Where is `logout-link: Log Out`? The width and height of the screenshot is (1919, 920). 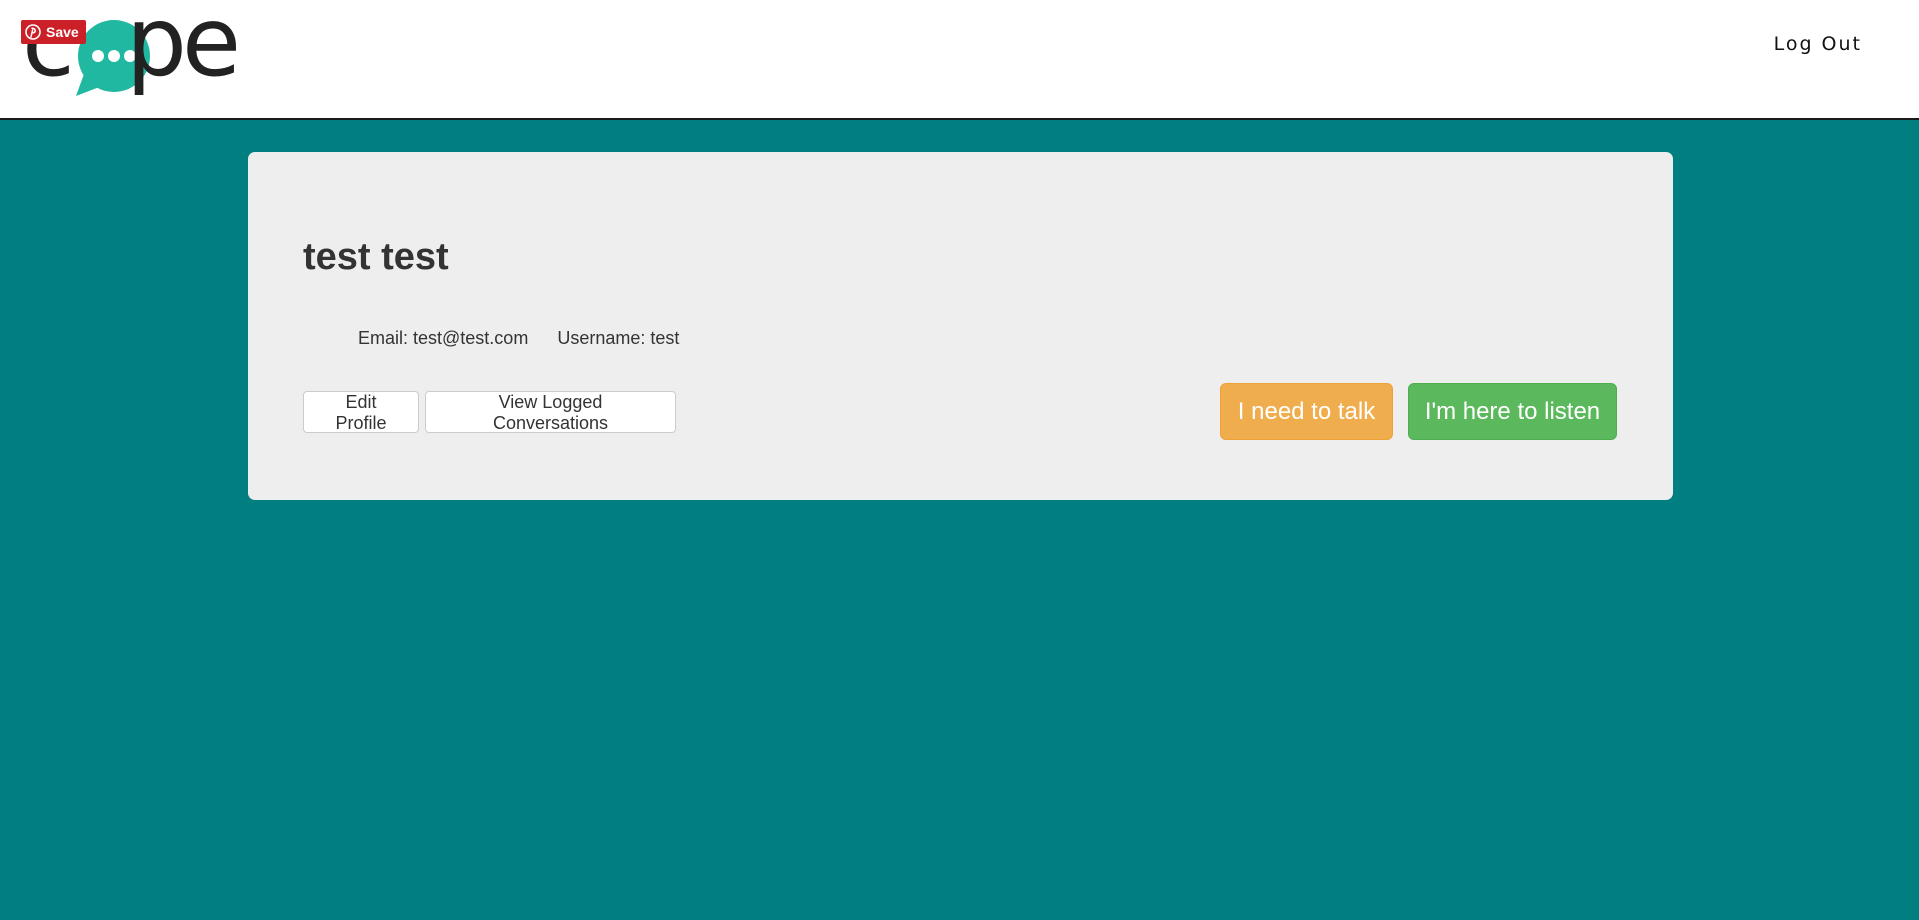 logout-link: Log Out is located at coordinates (1818, 44).